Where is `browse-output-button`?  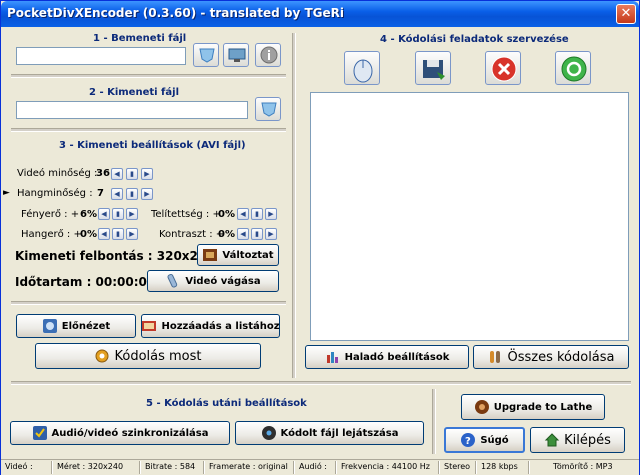
browse-output-button is located at coordinates (268, 109).